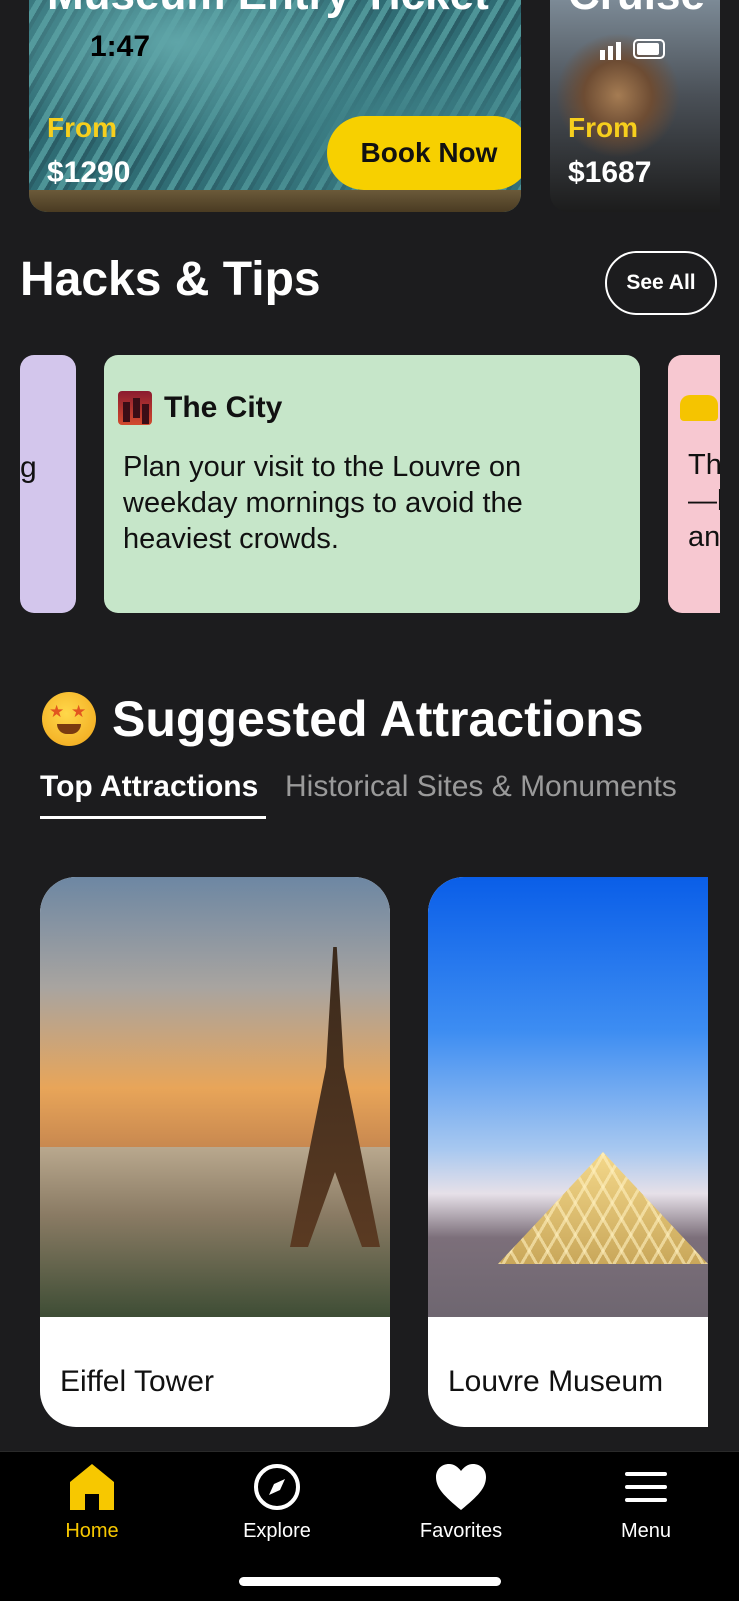  Describe the element at coordinates (69, 719) in the screenshot. I see `star-struck-icon` at that location.